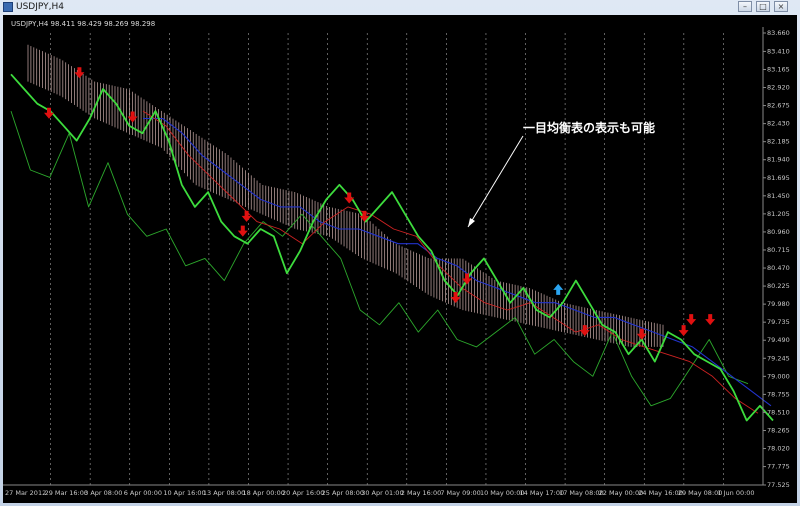 The image size is (800, 506). What do you see at coordinates (558, 289) in the screenshot?
I see `buy-arrow-icon` at bounding box center [558, 289].